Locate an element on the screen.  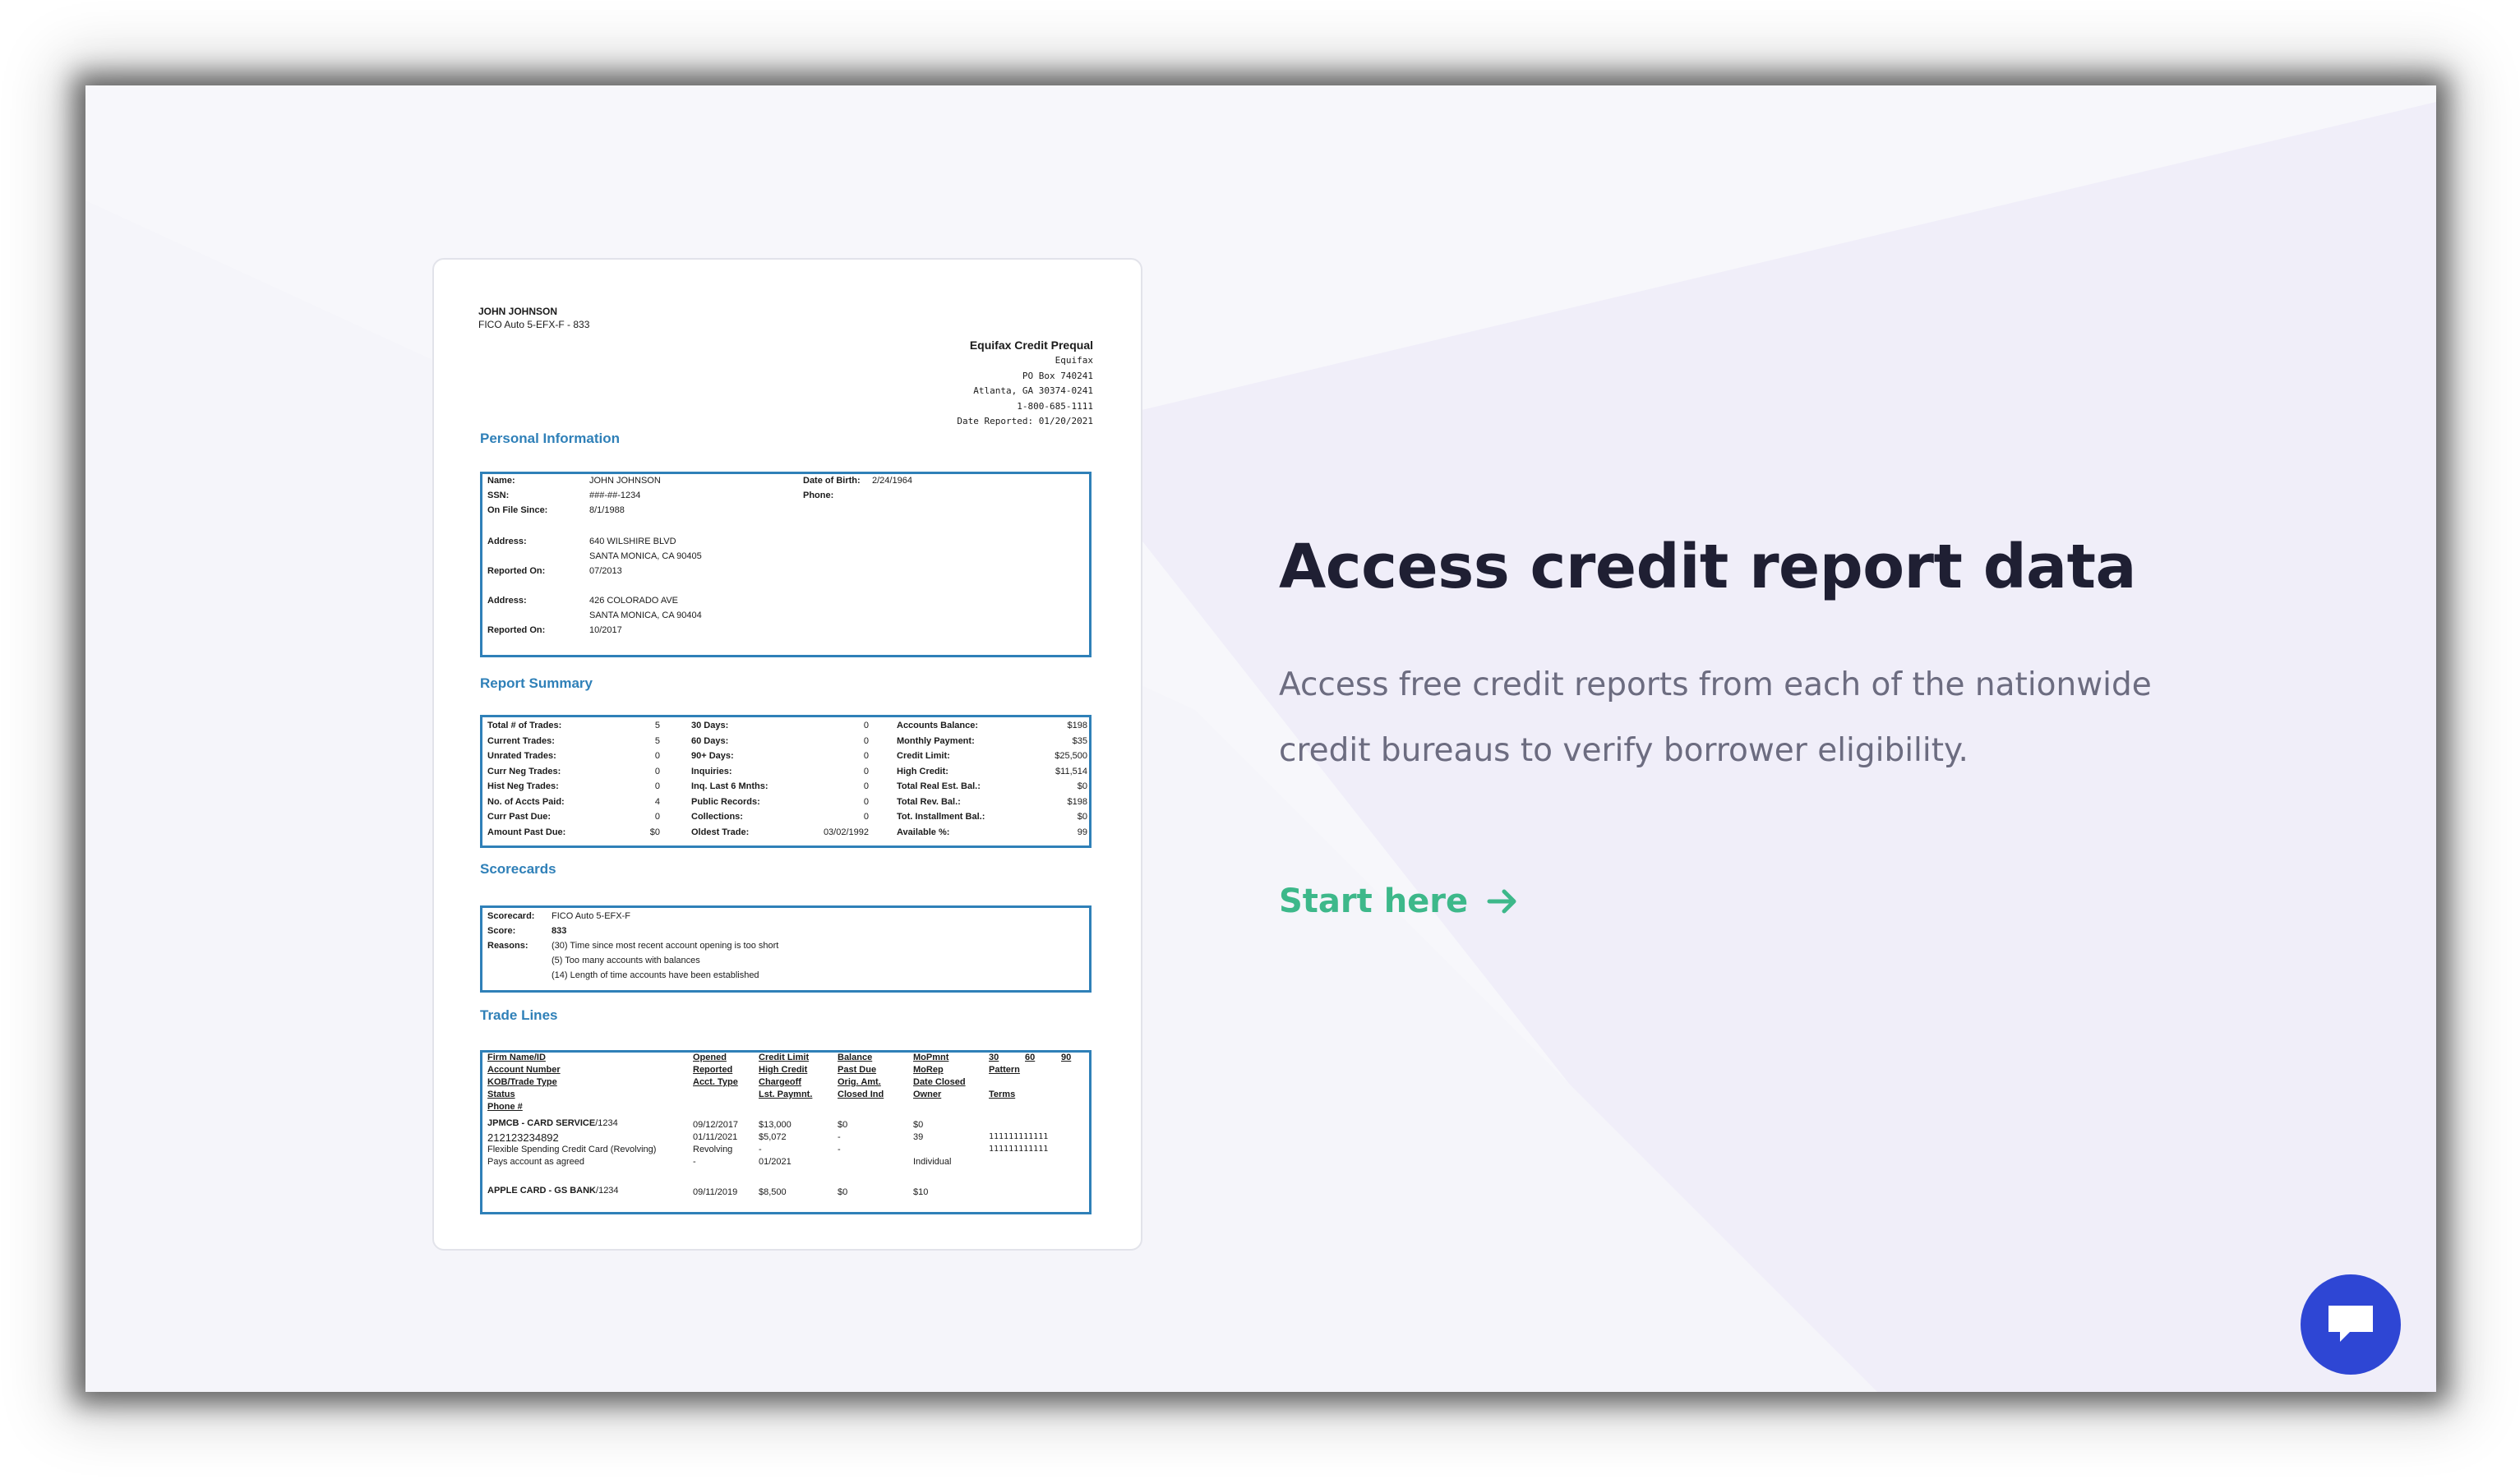
section-title-personal: Personal Information is located at coordinates (550, 438).